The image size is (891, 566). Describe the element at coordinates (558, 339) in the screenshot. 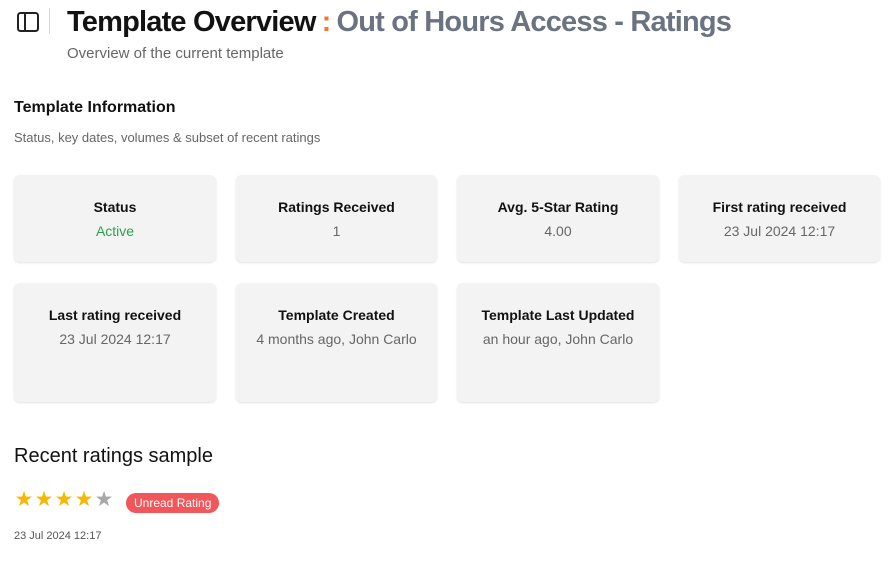

I see `template-updated-value: an hour ago, John Carlo` at that location.